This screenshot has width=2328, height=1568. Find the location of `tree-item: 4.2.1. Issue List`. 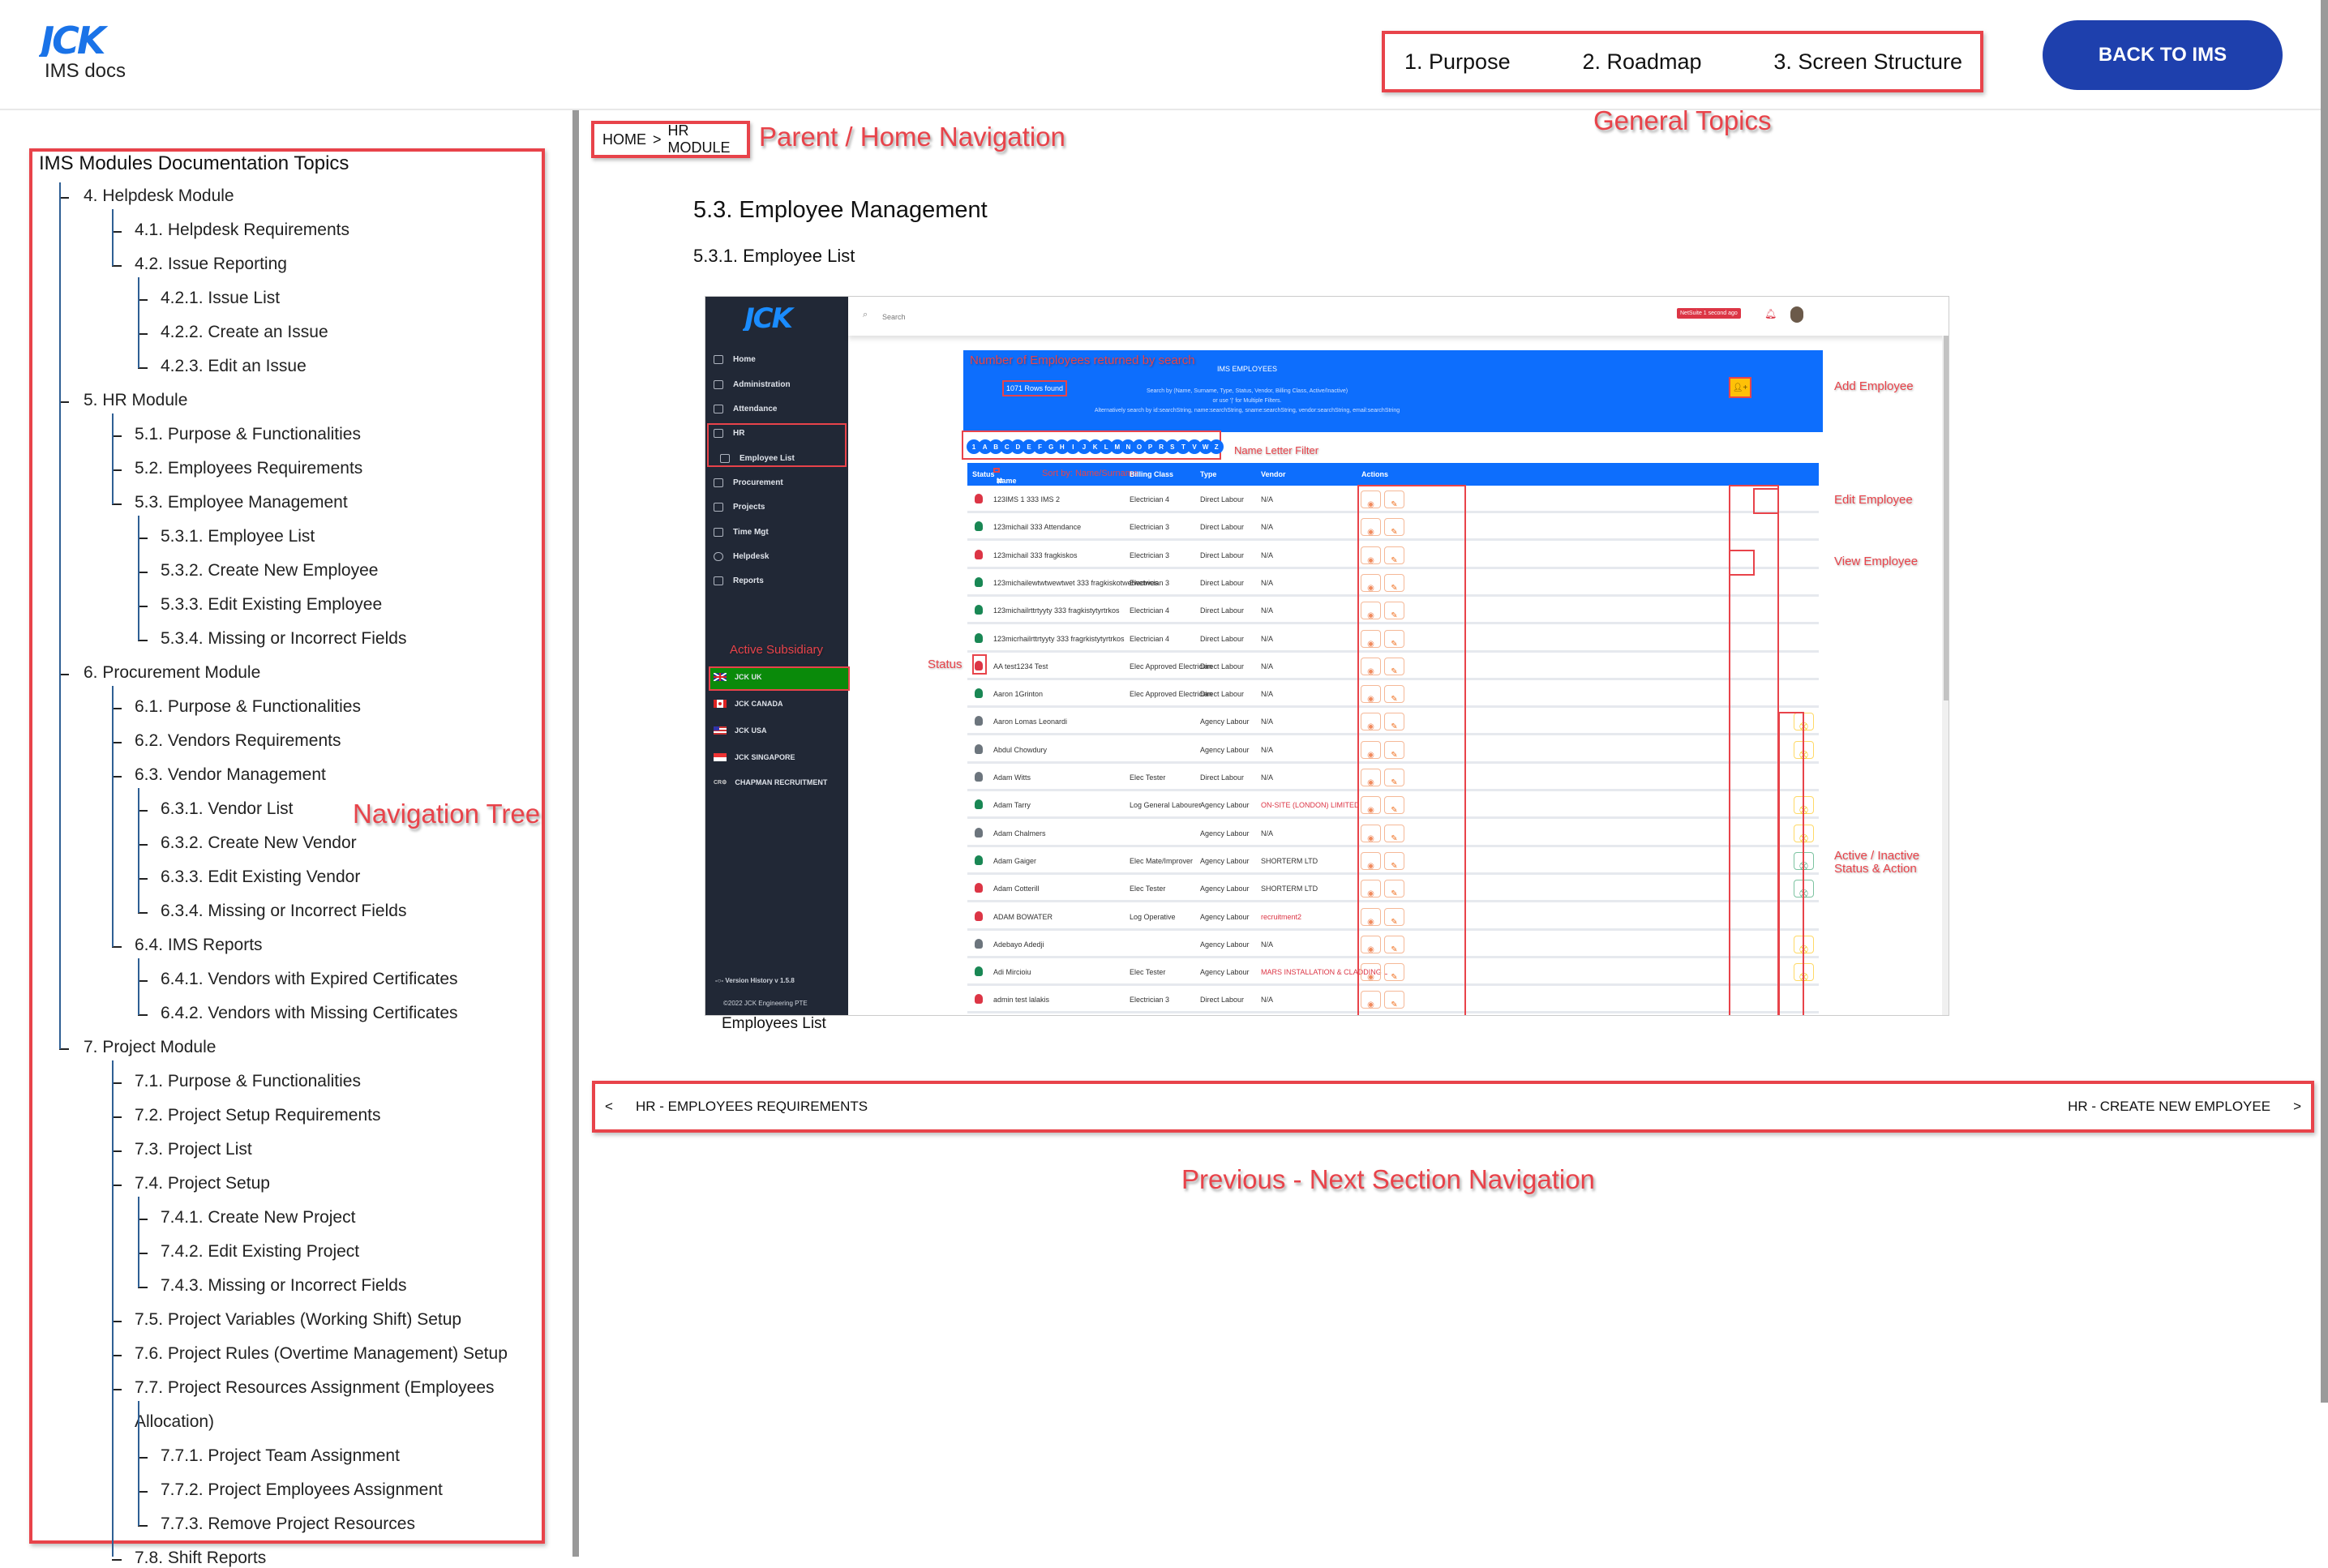

tree-item: 4.2.1. Issue List is located at coordinates (221, 298).